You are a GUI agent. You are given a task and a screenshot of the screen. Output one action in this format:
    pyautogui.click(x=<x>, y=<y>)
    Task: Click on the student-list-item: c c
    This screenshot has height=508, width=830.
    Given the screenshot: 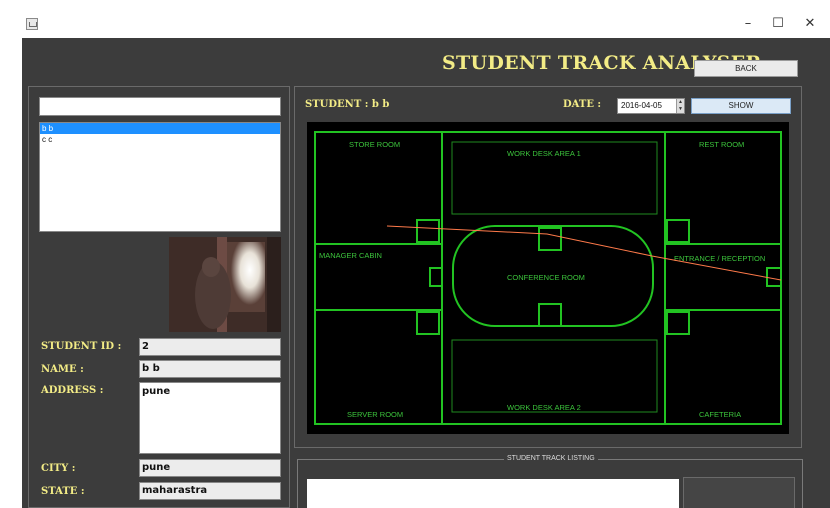 What is the action you would take?
    pyautogui.click(x=160, y=139)
    